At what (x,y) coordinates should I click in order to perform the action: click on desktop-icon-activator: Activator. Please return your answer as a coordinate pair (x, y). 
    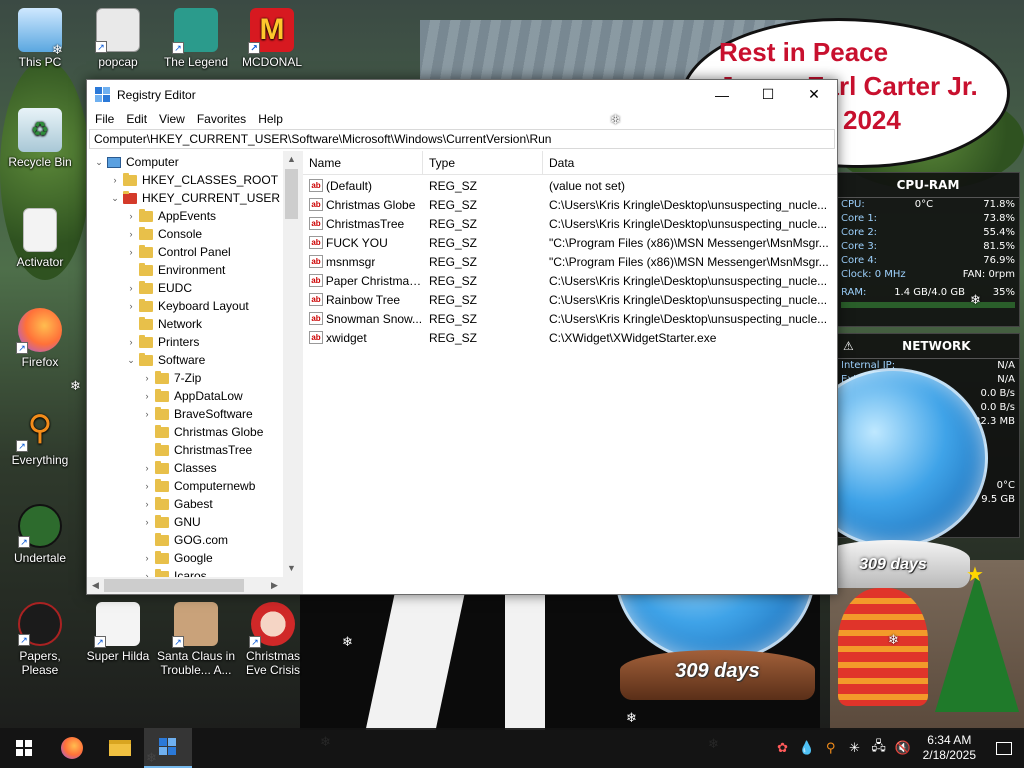
    Looking at the image, I should click on (40, 238).